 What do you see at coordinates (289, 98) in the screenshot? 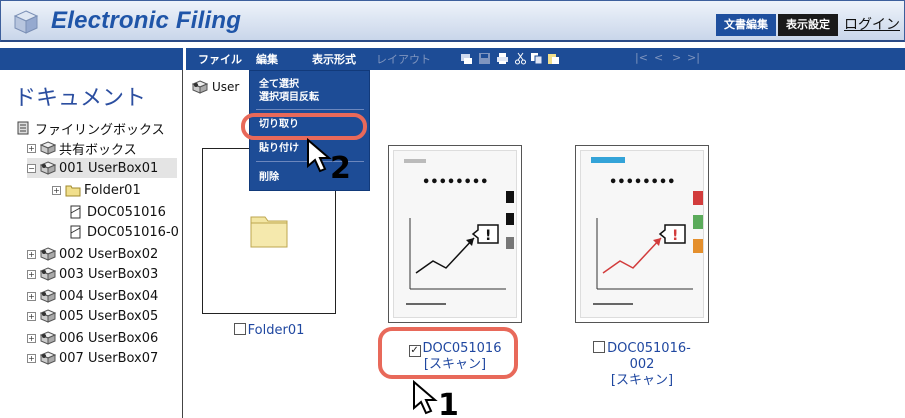
I see `menu-invert-selection: 選択項目反転` at bounding box center [289, 98].